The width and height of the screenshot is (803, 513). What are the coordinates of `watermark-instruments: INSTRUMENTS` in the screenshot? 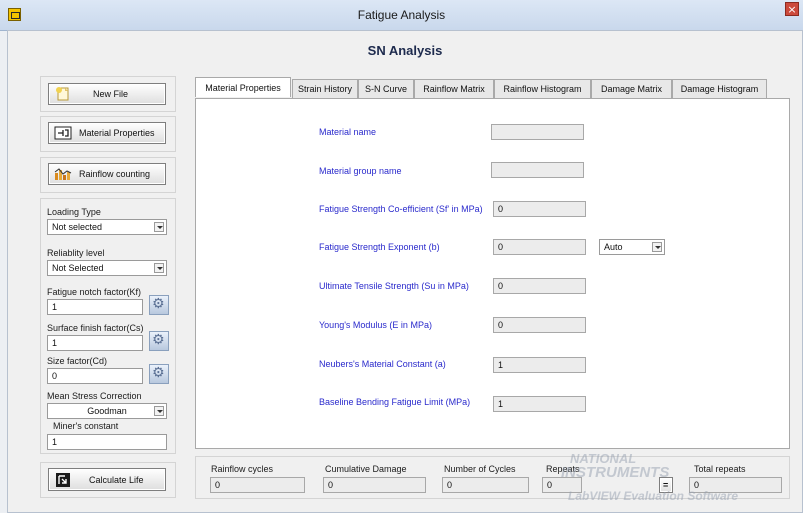 It's located at (615, 472).